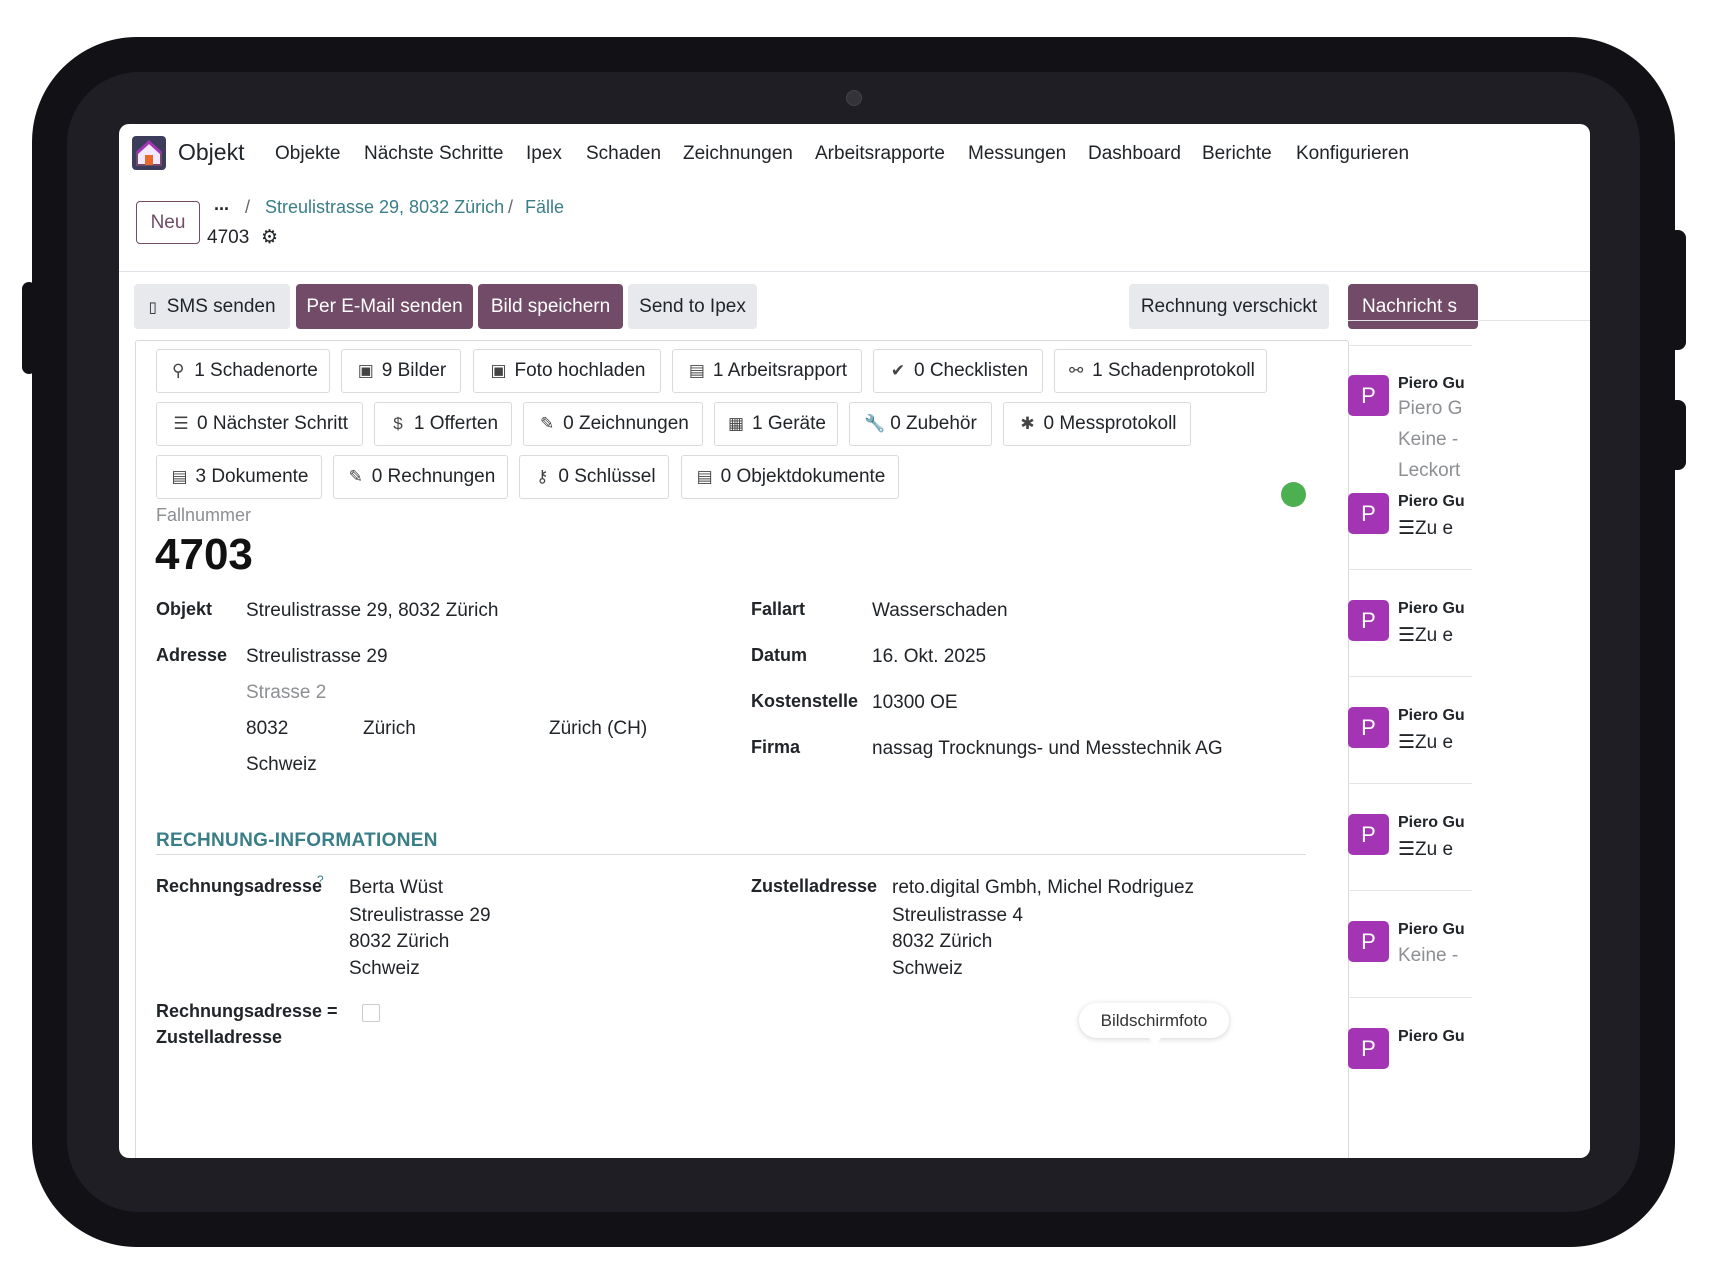 This screenshot has height=1276, width=1714. What do you see at coordinates (567, 371) in the screenshot?
I see `smart-button-foto-hochladen: ▣ Foto hochladen` at bounding box center [567, 371].